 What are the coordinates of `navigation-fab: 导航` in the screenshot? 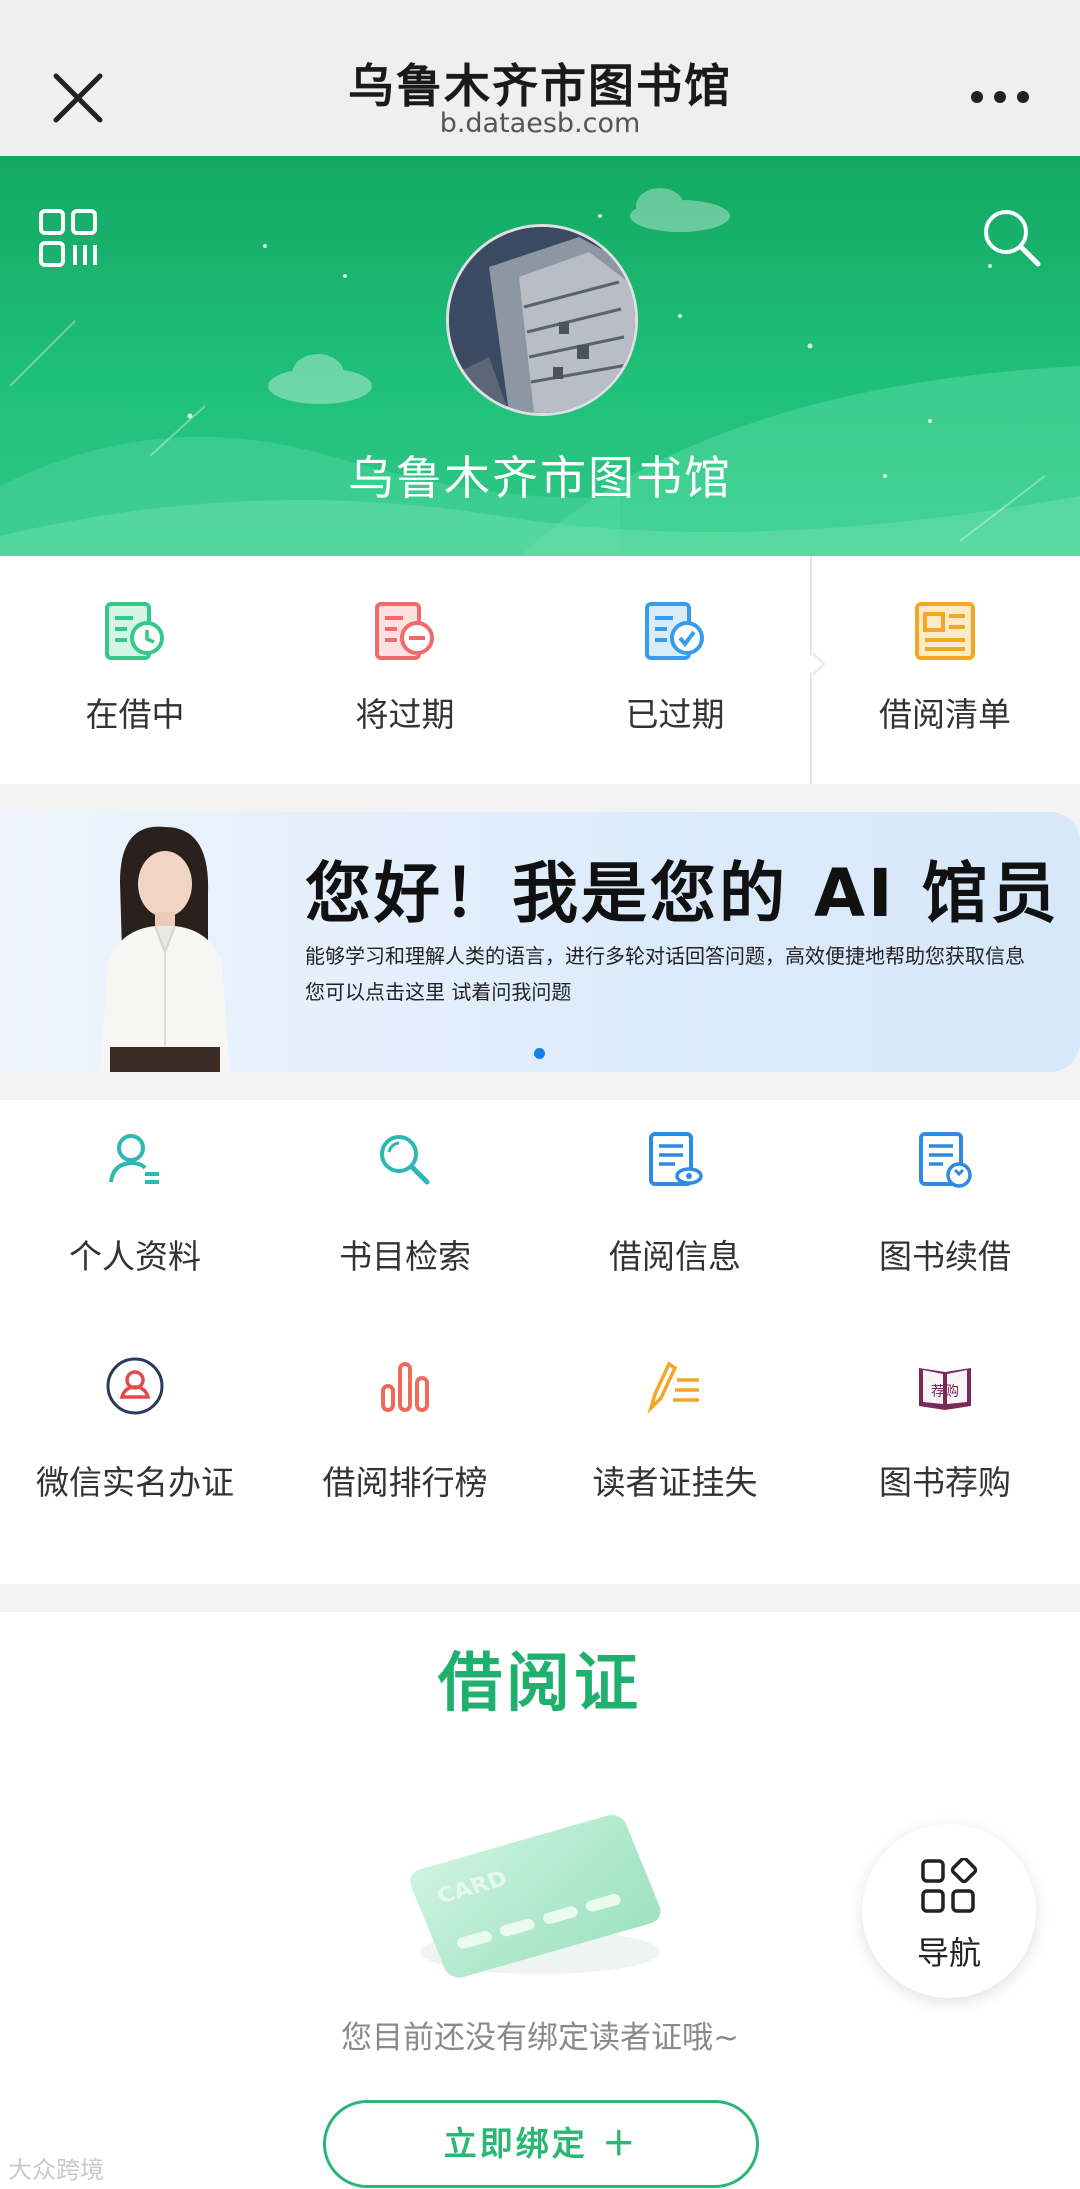 It's located at (949, 1911).